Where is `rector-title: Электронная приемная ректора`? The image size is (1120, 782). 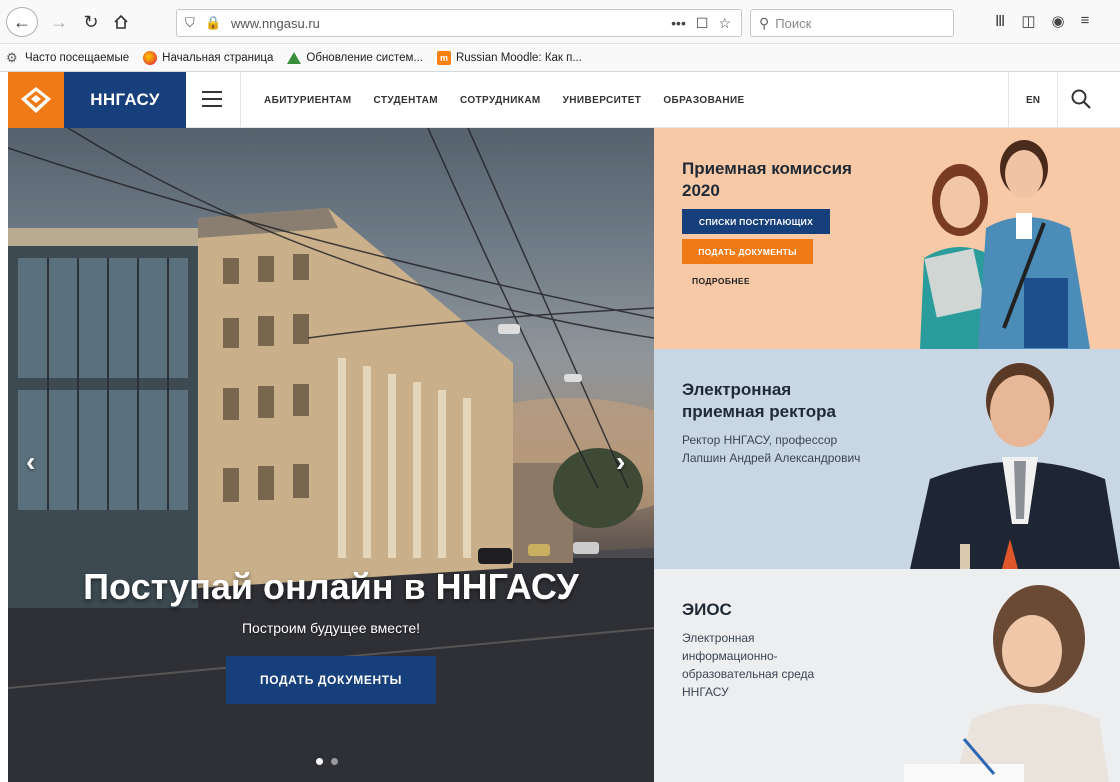 rector-title: Электронная приемная ректора is located at coordinates (759, 400).